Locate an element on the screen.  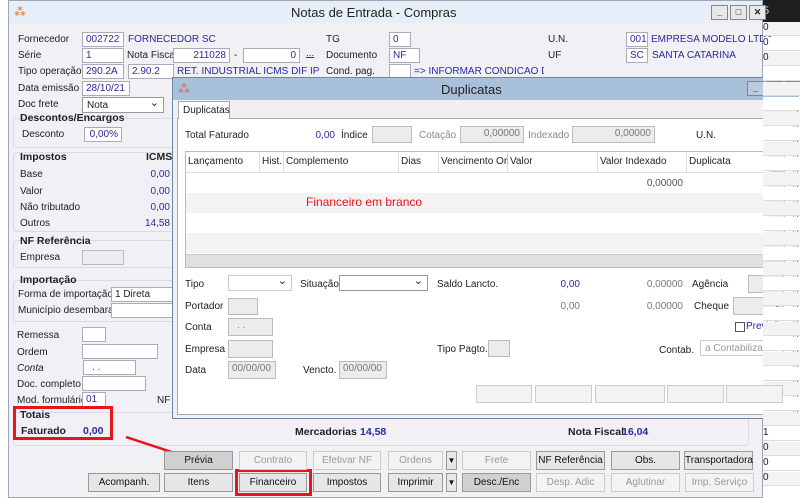
button-desp-adic: Desp. Adic is located at coordinates (570, 482).